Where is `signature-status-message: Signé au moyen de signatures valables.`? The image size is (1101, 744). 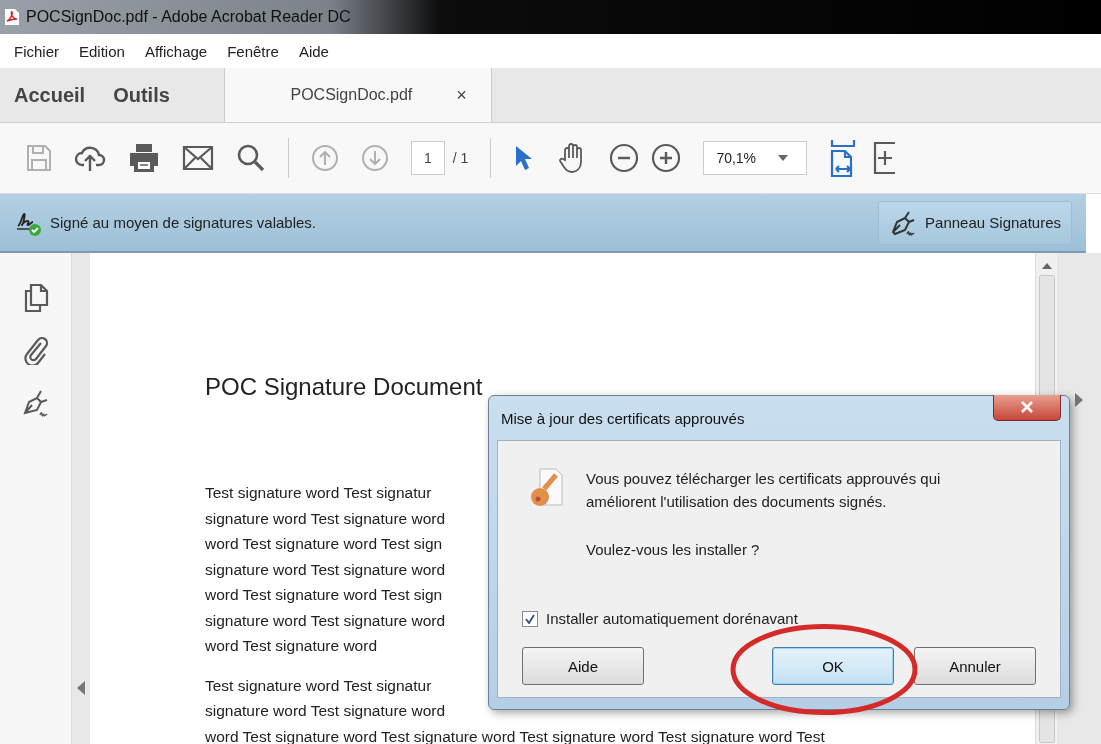 signature-status-message: Signé au moyen de signatures valables. is located at coordinates (183, 222).